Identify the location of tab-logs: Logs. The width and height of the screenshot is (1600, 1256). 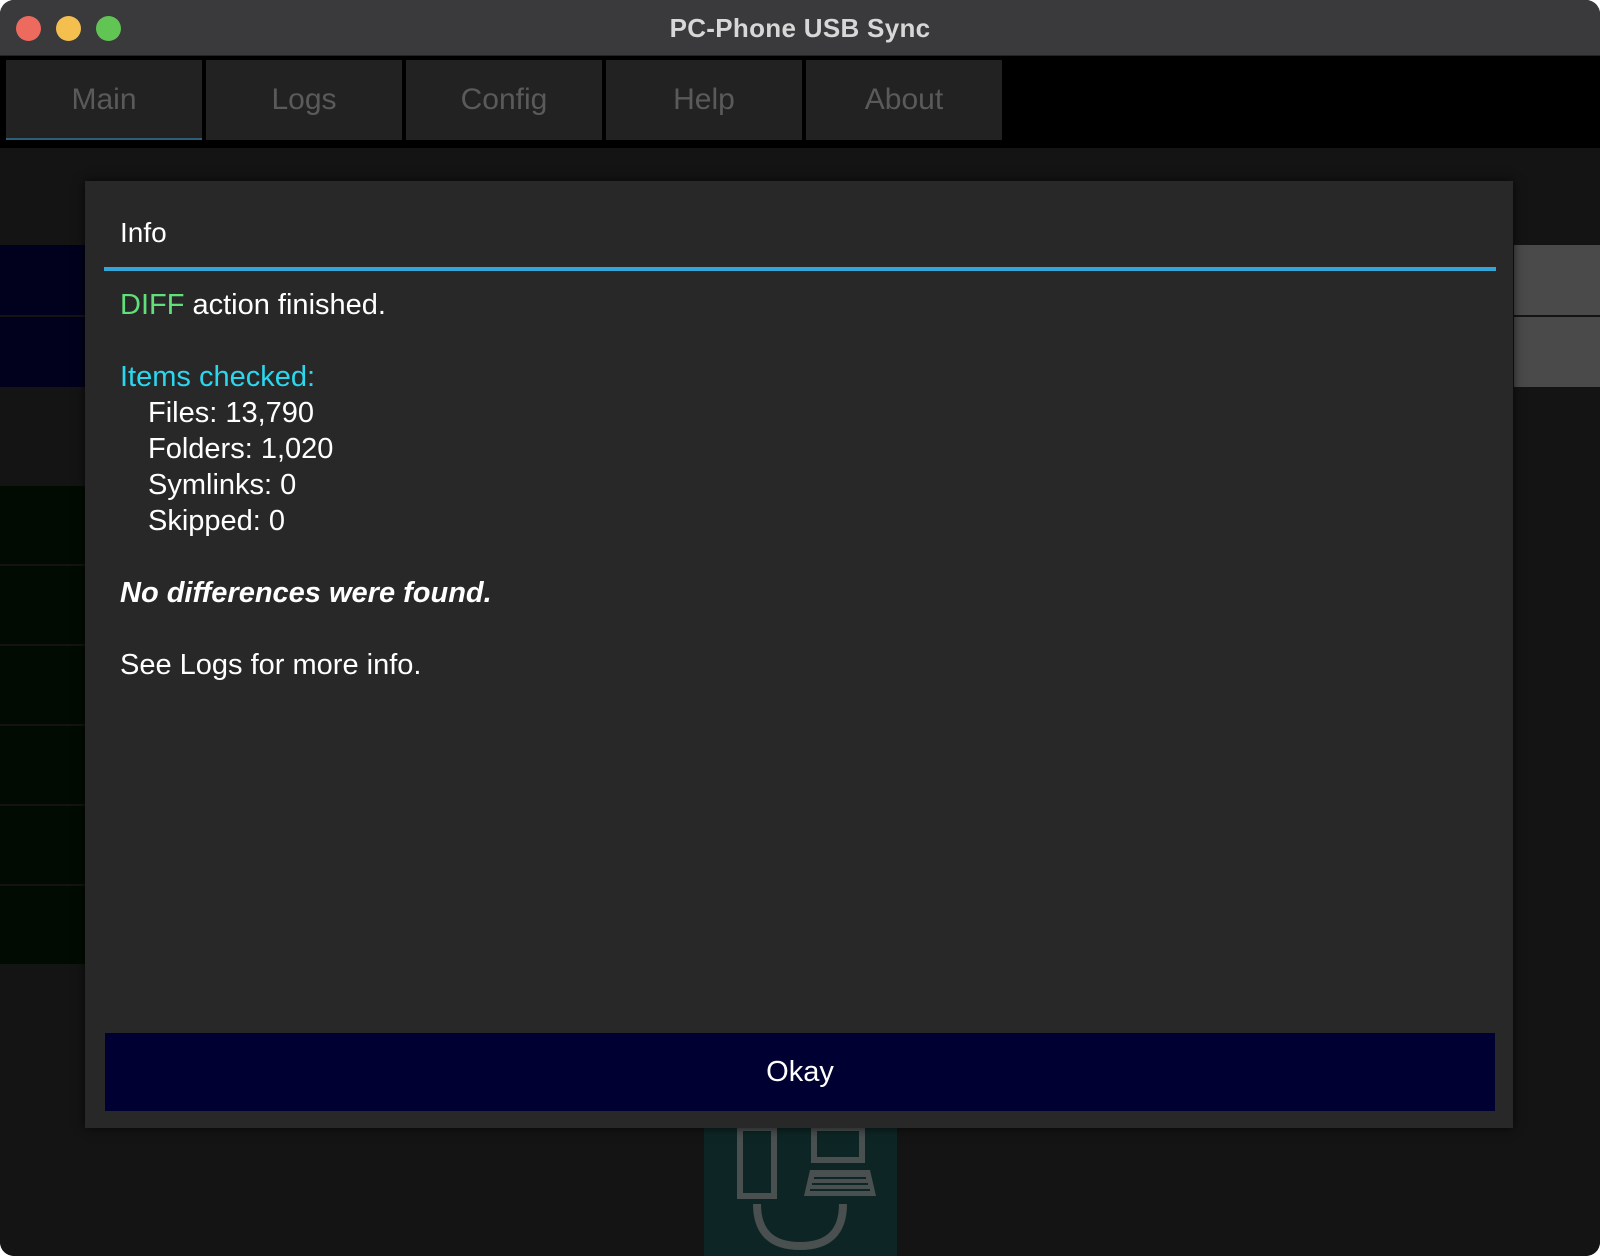
(304, 100).